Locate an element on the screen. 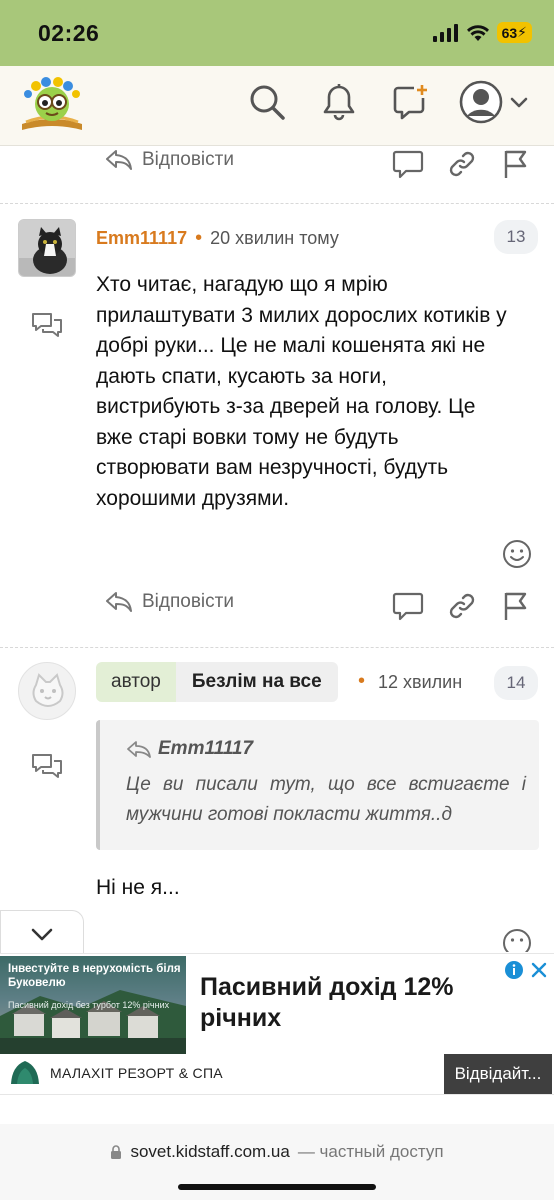 The width and height of the screenshot is (554, 1200). ad-image-title: Інвестуйте в нерухомість біля Буковелю is located at coordinates (94, 976).